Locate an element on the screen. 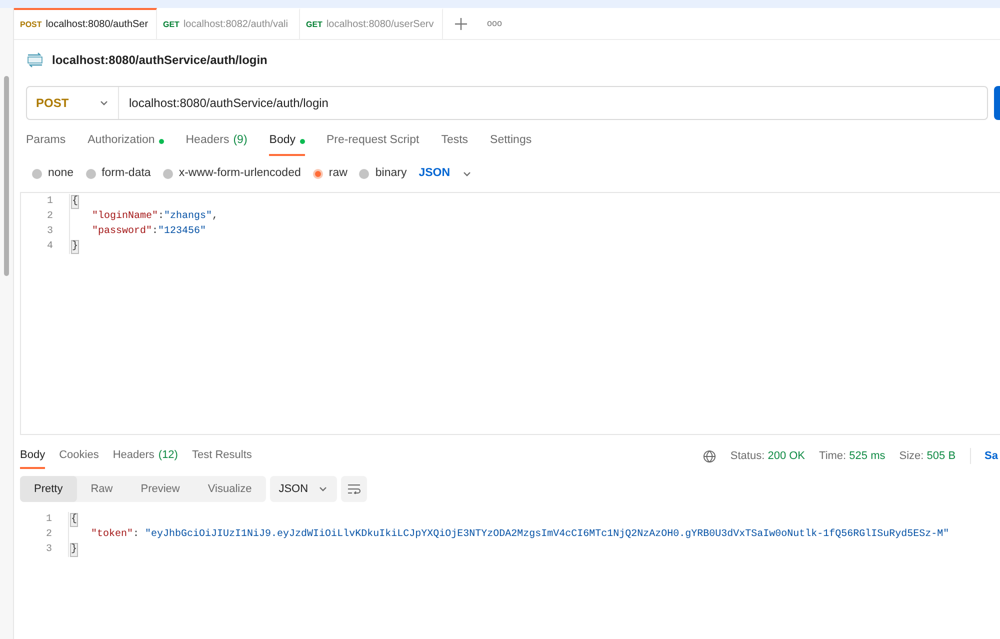 This screenshot has width=1000, height=639. save-link: Sa is located at coordinates (991, 456).